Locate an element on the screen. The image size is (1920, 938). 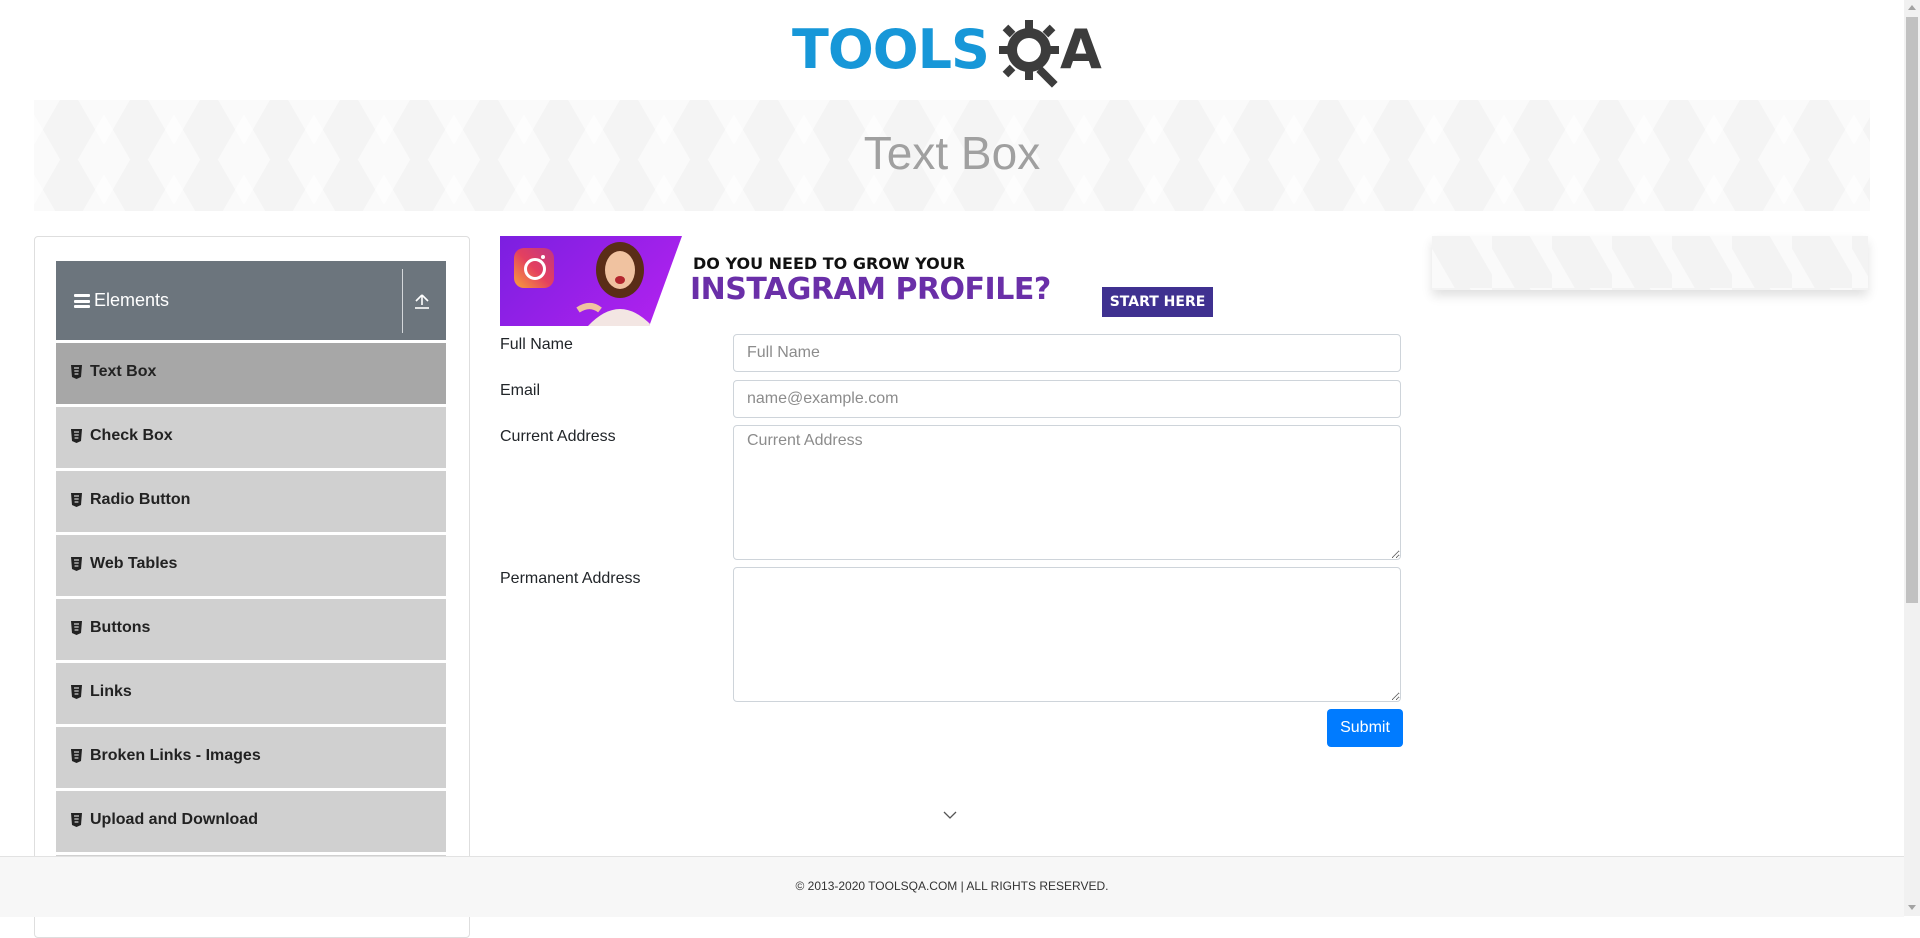
group-header-divider is located at coordinates (402, 301).